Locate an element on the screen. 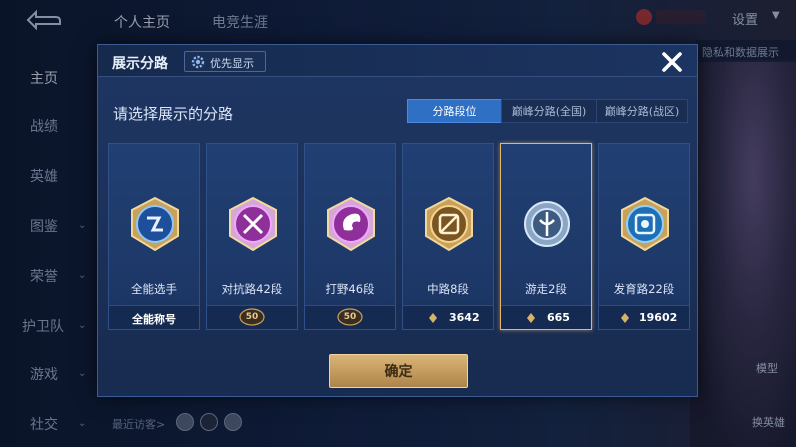  lane-card-allround: 全能选手 全能称号 is located at coordinates (154, 236).